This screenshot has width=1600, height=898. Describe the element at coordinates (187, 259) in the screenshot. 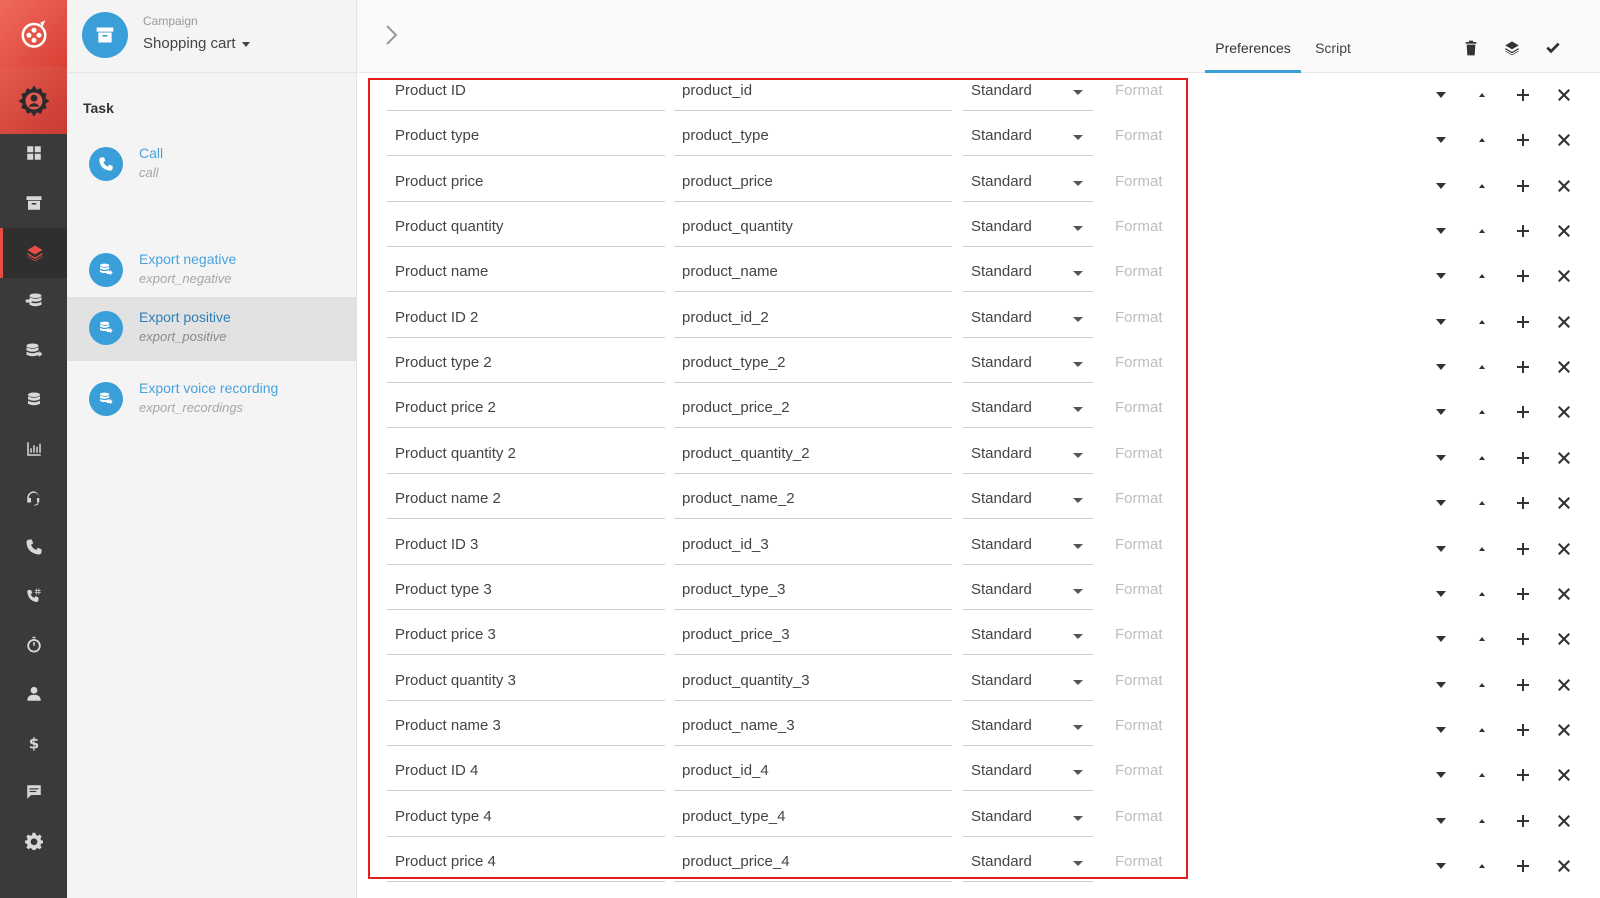

I see `task-name: Export negative` at that location.